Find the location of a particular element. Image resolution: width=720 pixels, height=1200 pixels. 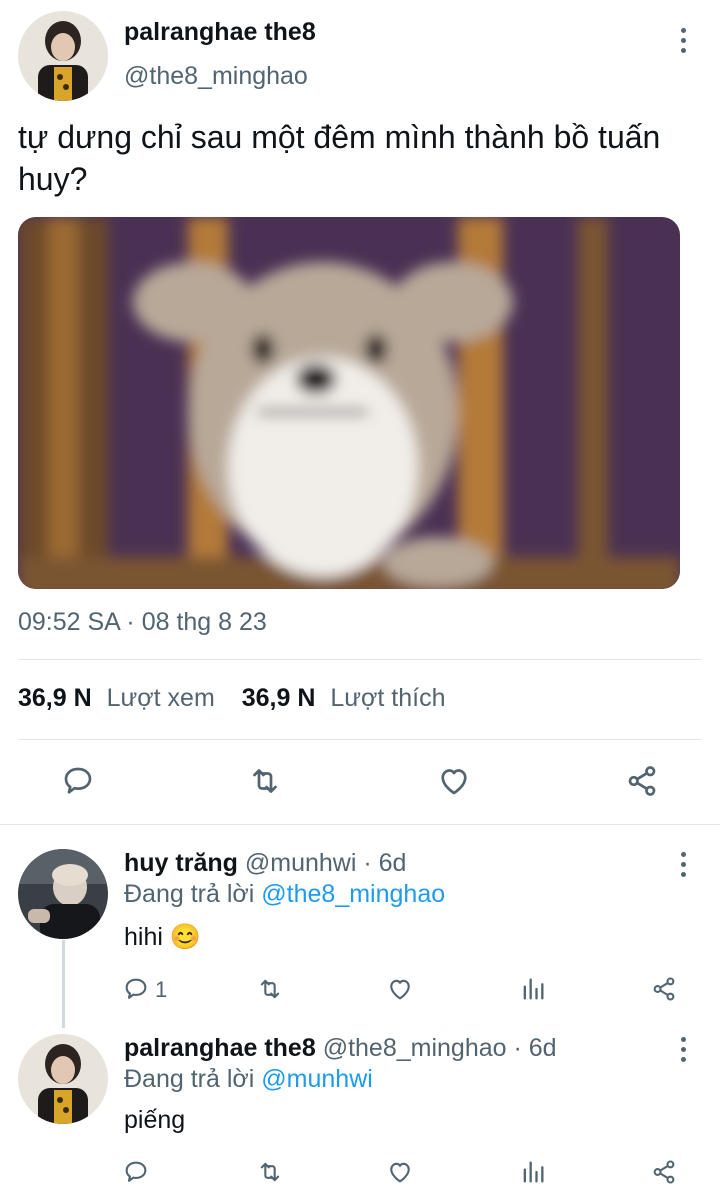

stats-row: 36,9 N Lượt xem 36,9 N Lượt thích is located at coordinates (231, 698).